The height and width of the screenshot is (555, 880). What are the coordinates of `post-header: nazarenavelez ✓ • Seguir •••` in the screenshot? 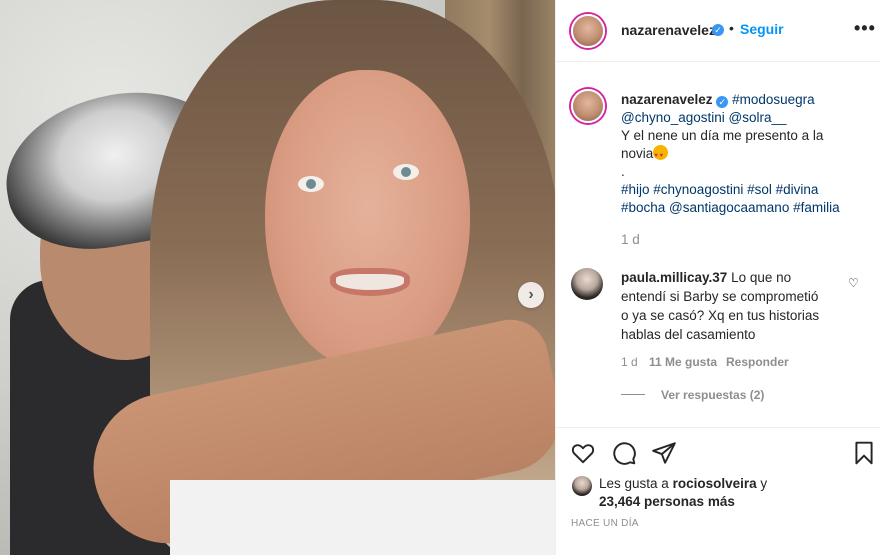 It's located at (718, 31).